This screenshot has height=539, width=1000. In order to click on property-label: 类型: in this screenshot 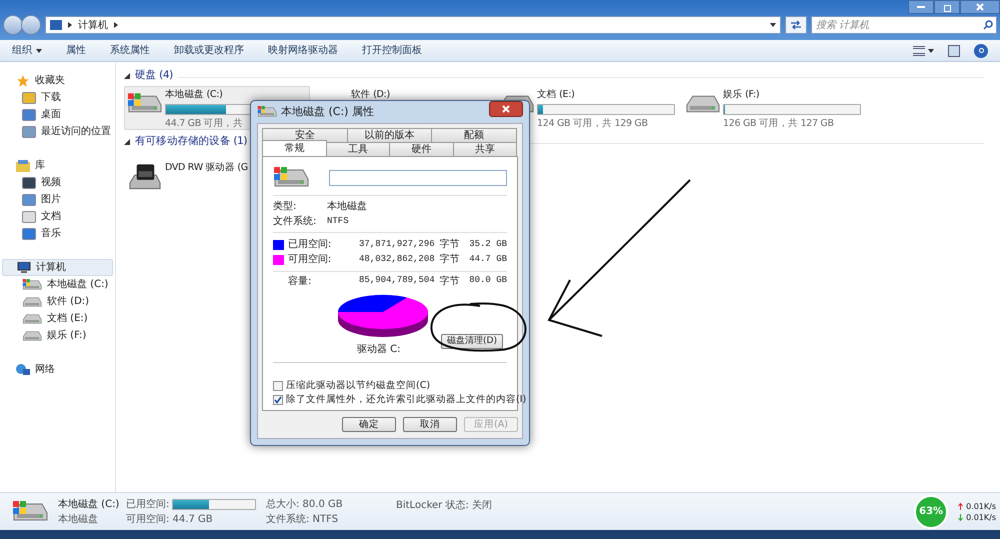, I will do `click(285, 207)`.